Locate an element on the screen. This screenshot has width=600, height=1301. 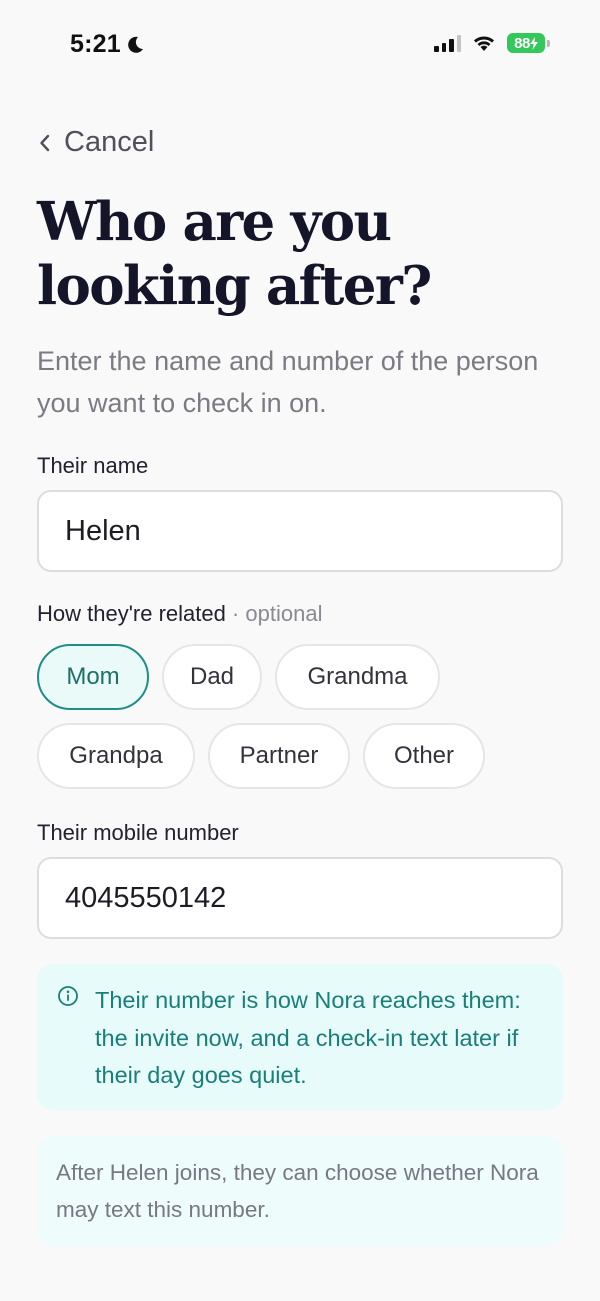
relation-chip-other: Other is located at coordinates (424, 756).